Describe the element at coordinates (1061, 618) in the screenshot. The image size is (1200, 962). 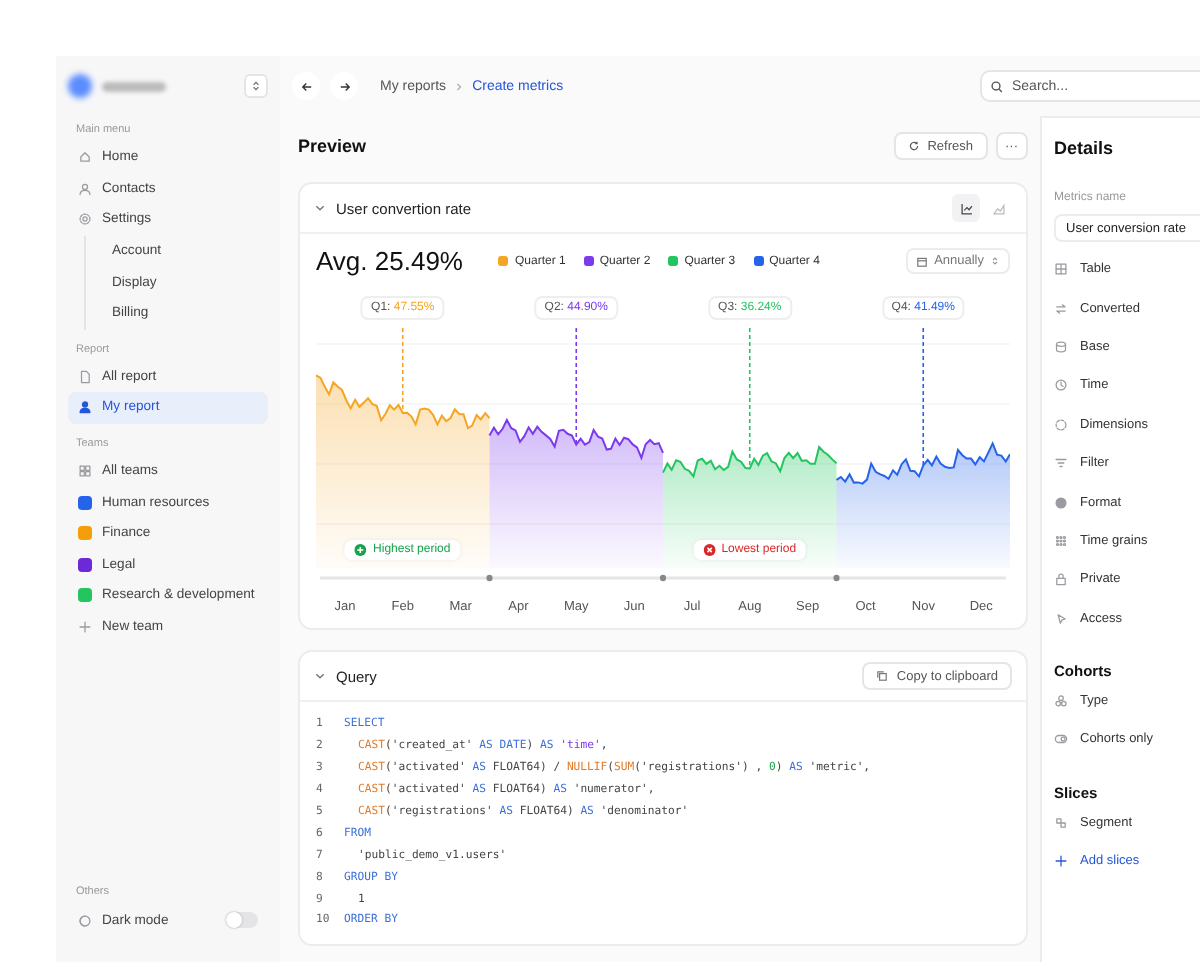
I see `pointer-icon` at that location.